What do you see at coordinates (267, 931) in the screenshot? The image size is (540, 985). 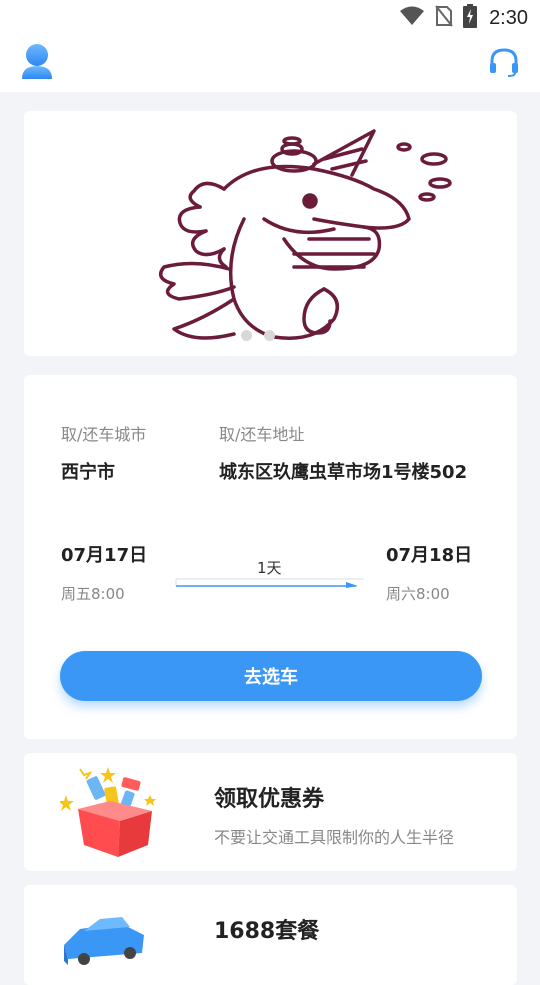 I see `package-title: 1688套餐` at bounding box center [267, 931].